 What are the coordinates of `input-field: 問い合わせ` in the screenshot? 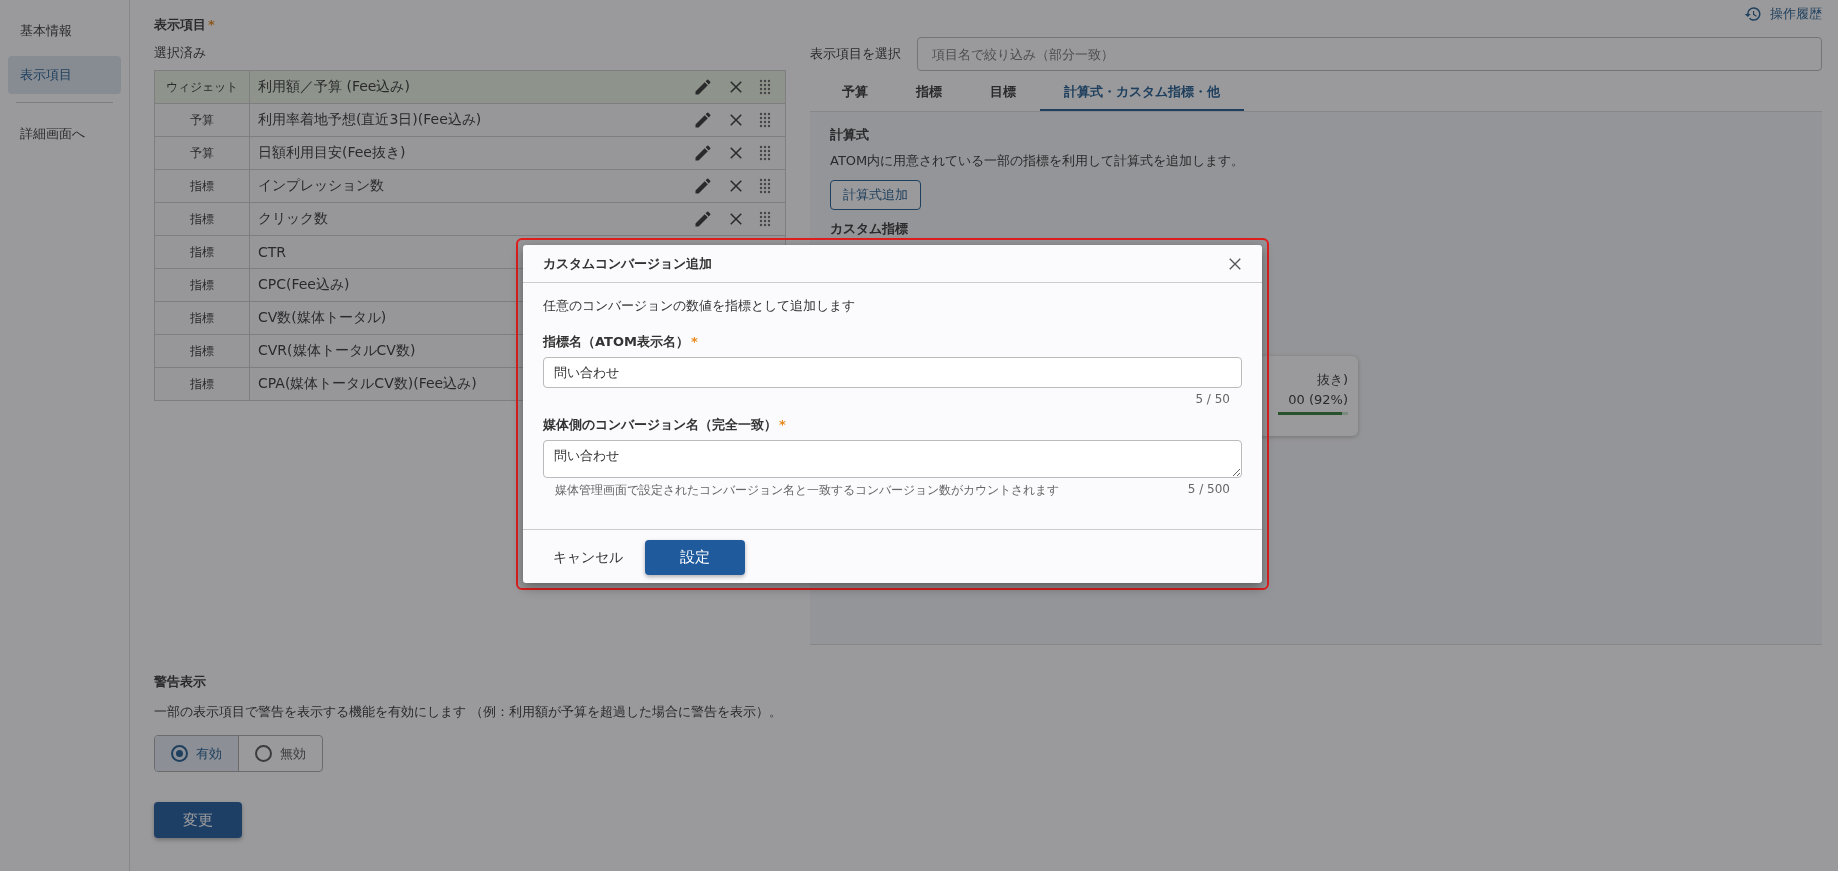 It's located at (892, 372).